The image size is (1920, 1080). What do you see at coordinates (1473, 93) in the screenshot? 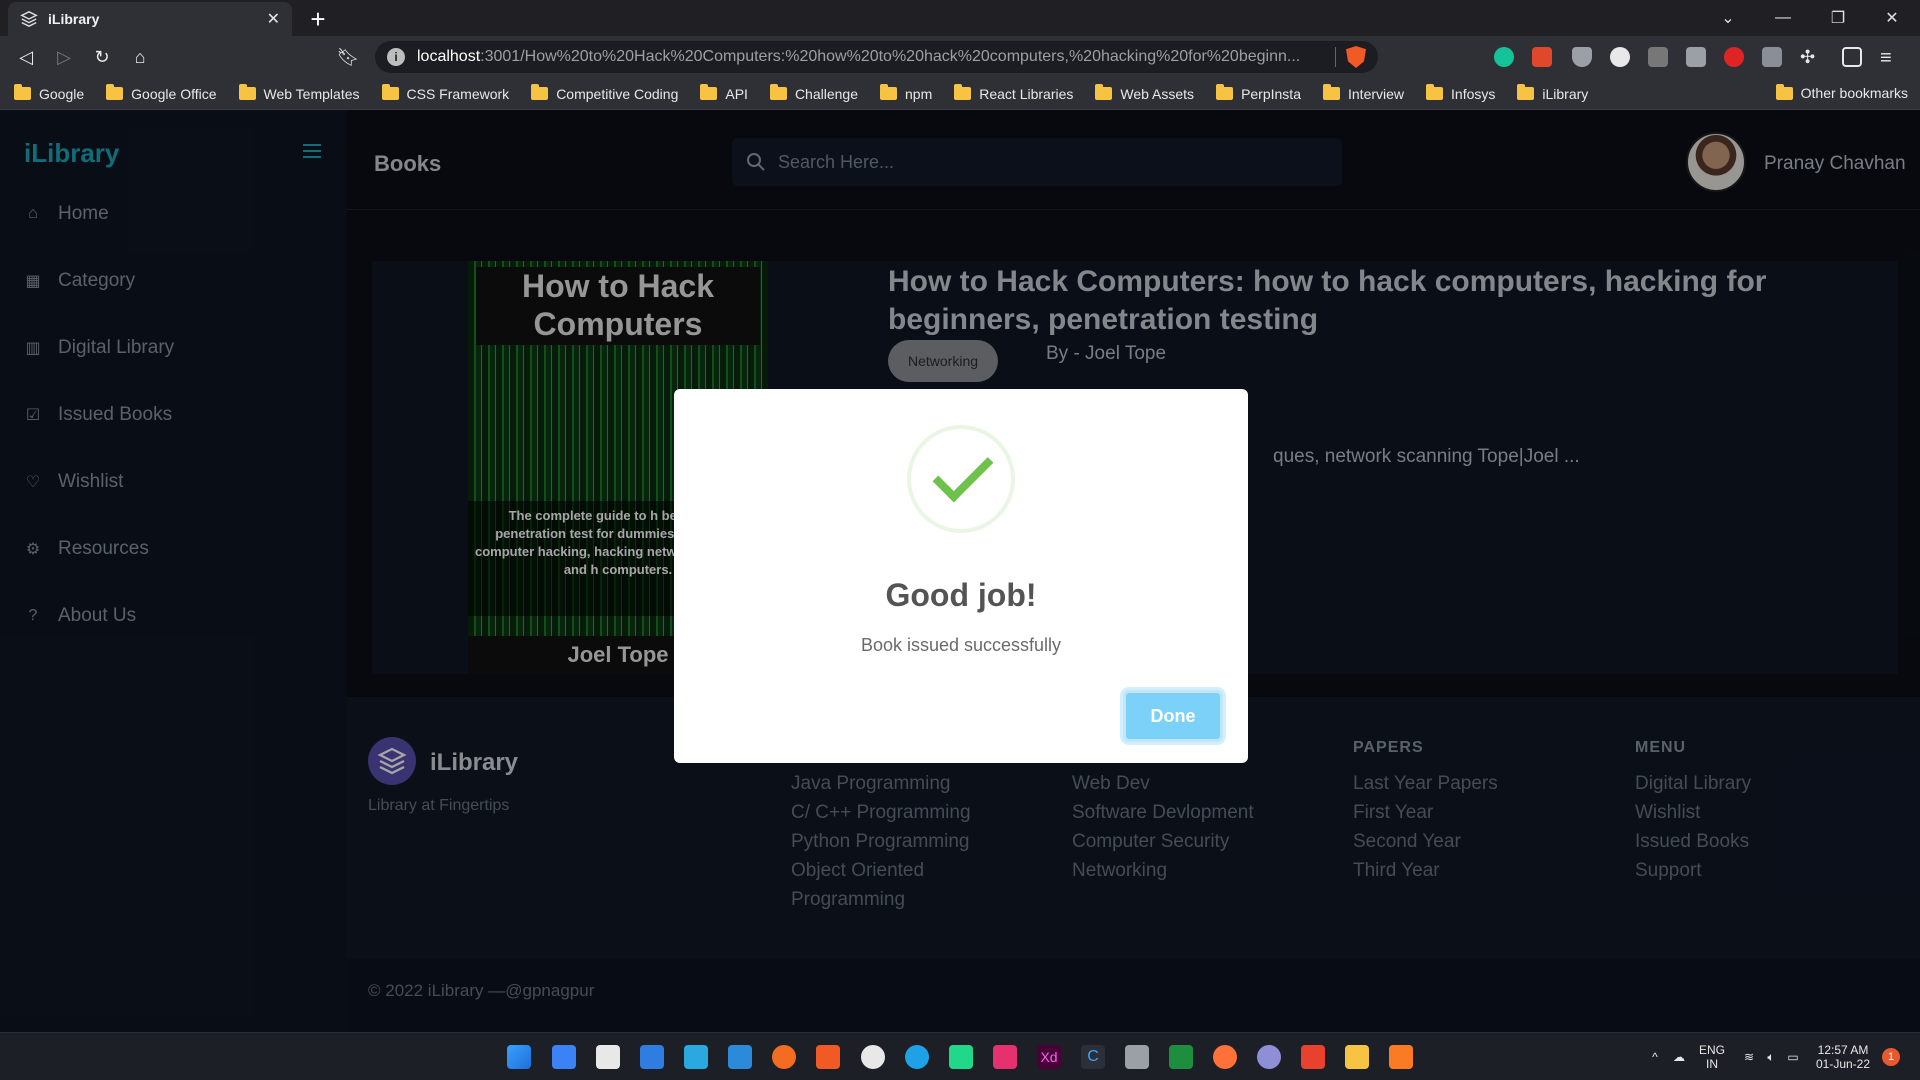
I see `bookmark-label: Infosys` at bounding box center [1473, 93].